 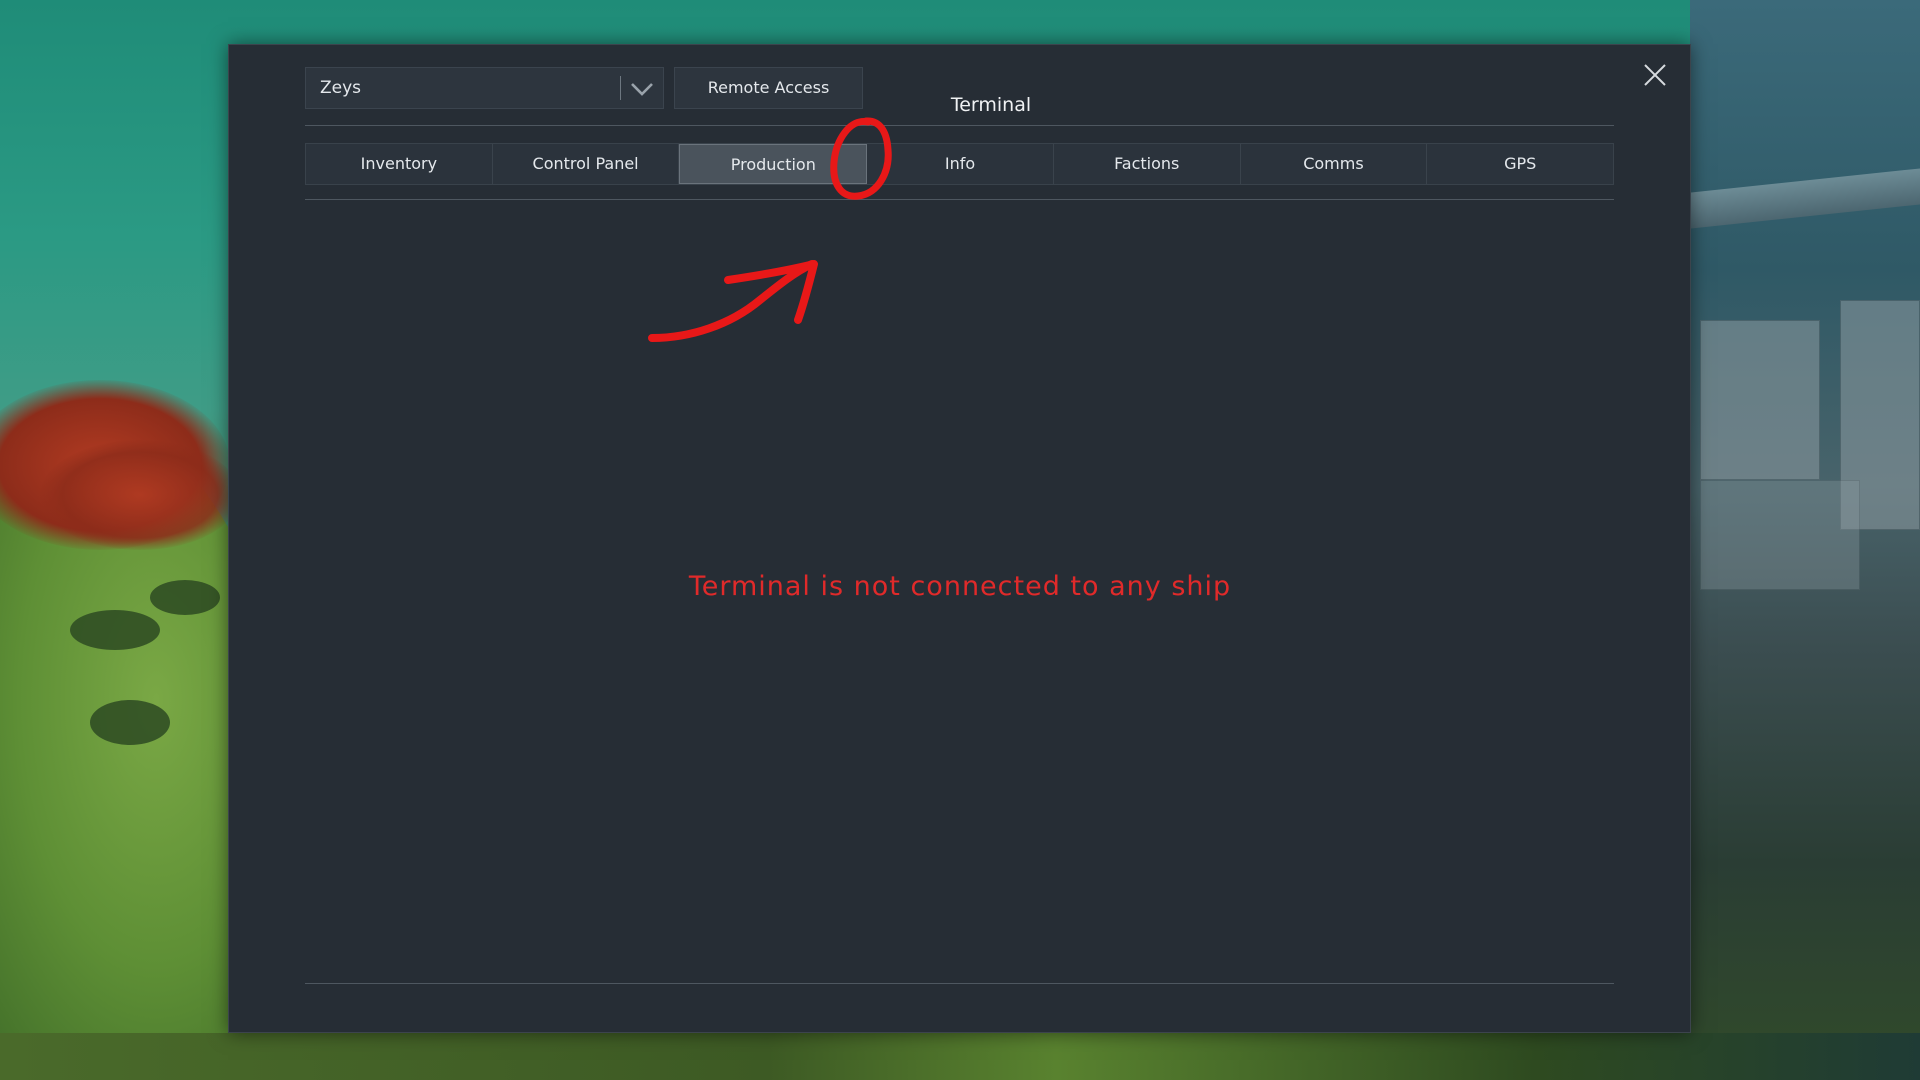 I want to click on window-title: Terminal, so click(x=991, y=105).